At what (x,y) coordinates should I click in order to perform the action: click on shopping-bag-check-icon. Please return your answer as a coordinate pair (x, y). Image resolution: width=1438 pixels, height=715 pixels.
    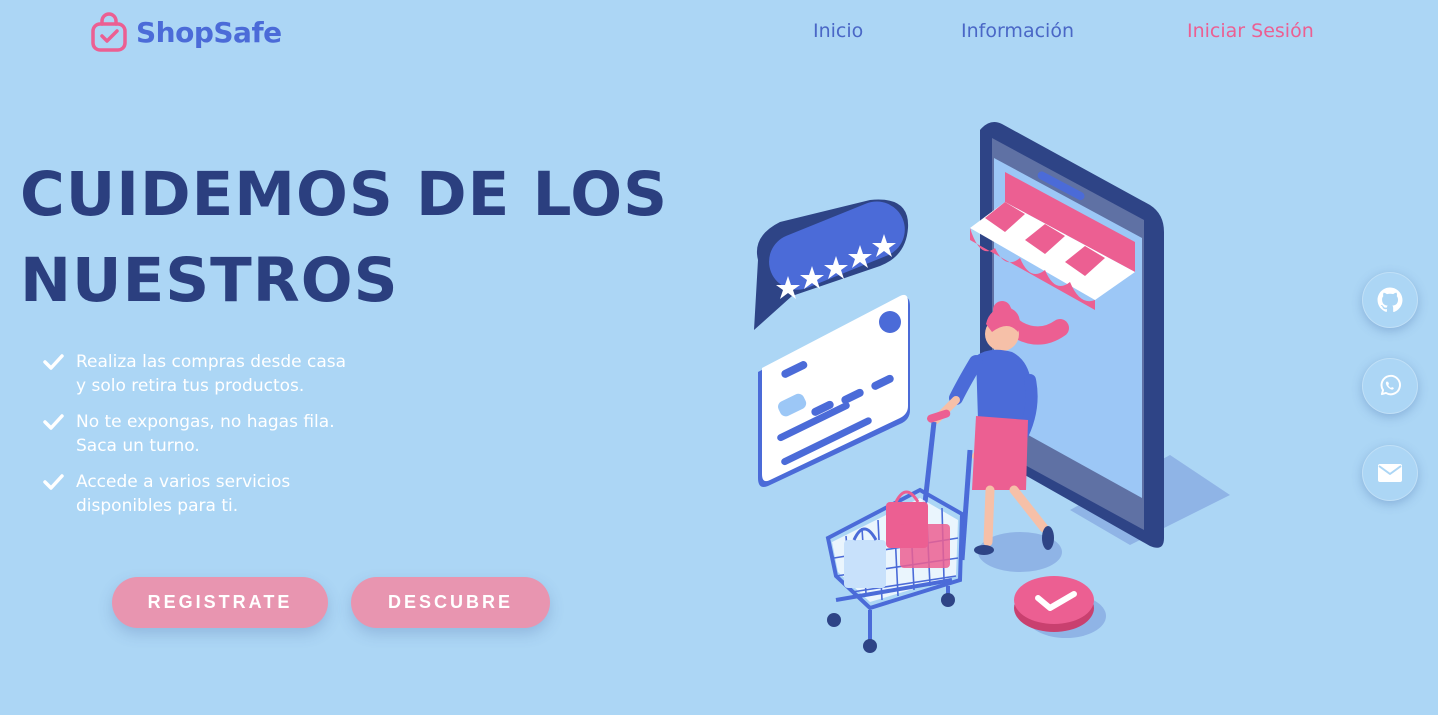
    Looking at the image, I should click on (109, 32).